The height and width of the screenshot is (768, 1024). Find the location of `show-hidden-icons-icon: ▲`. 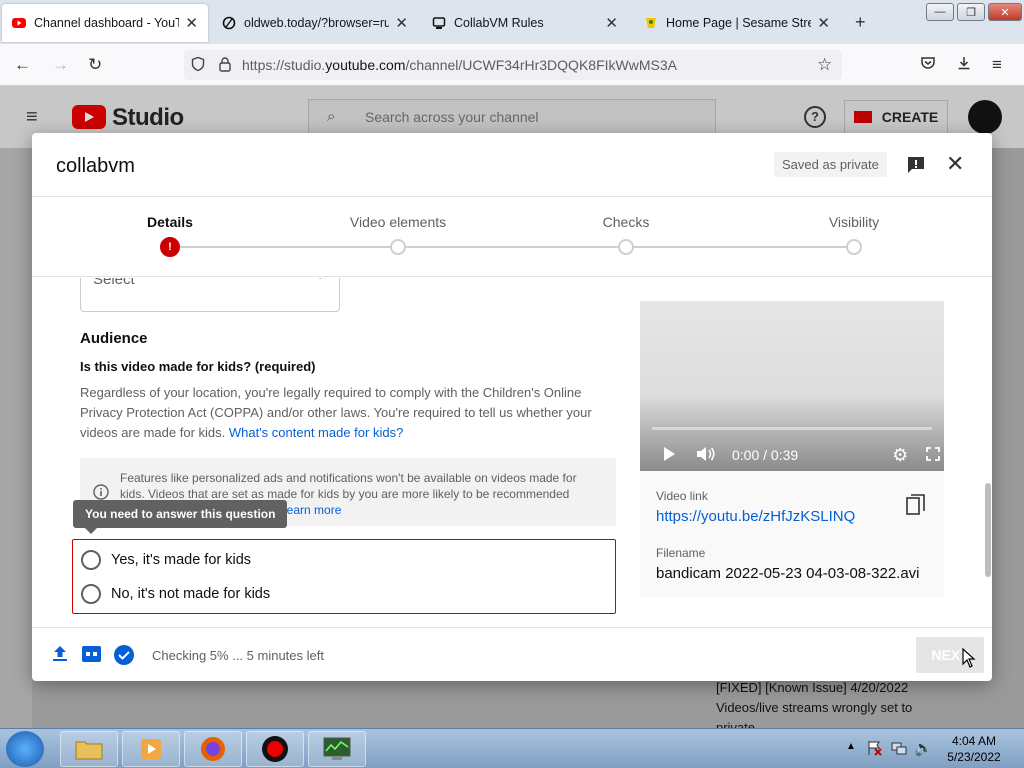

show-hidden-icons-icon: ▲ is located at coordinates (851, 746).